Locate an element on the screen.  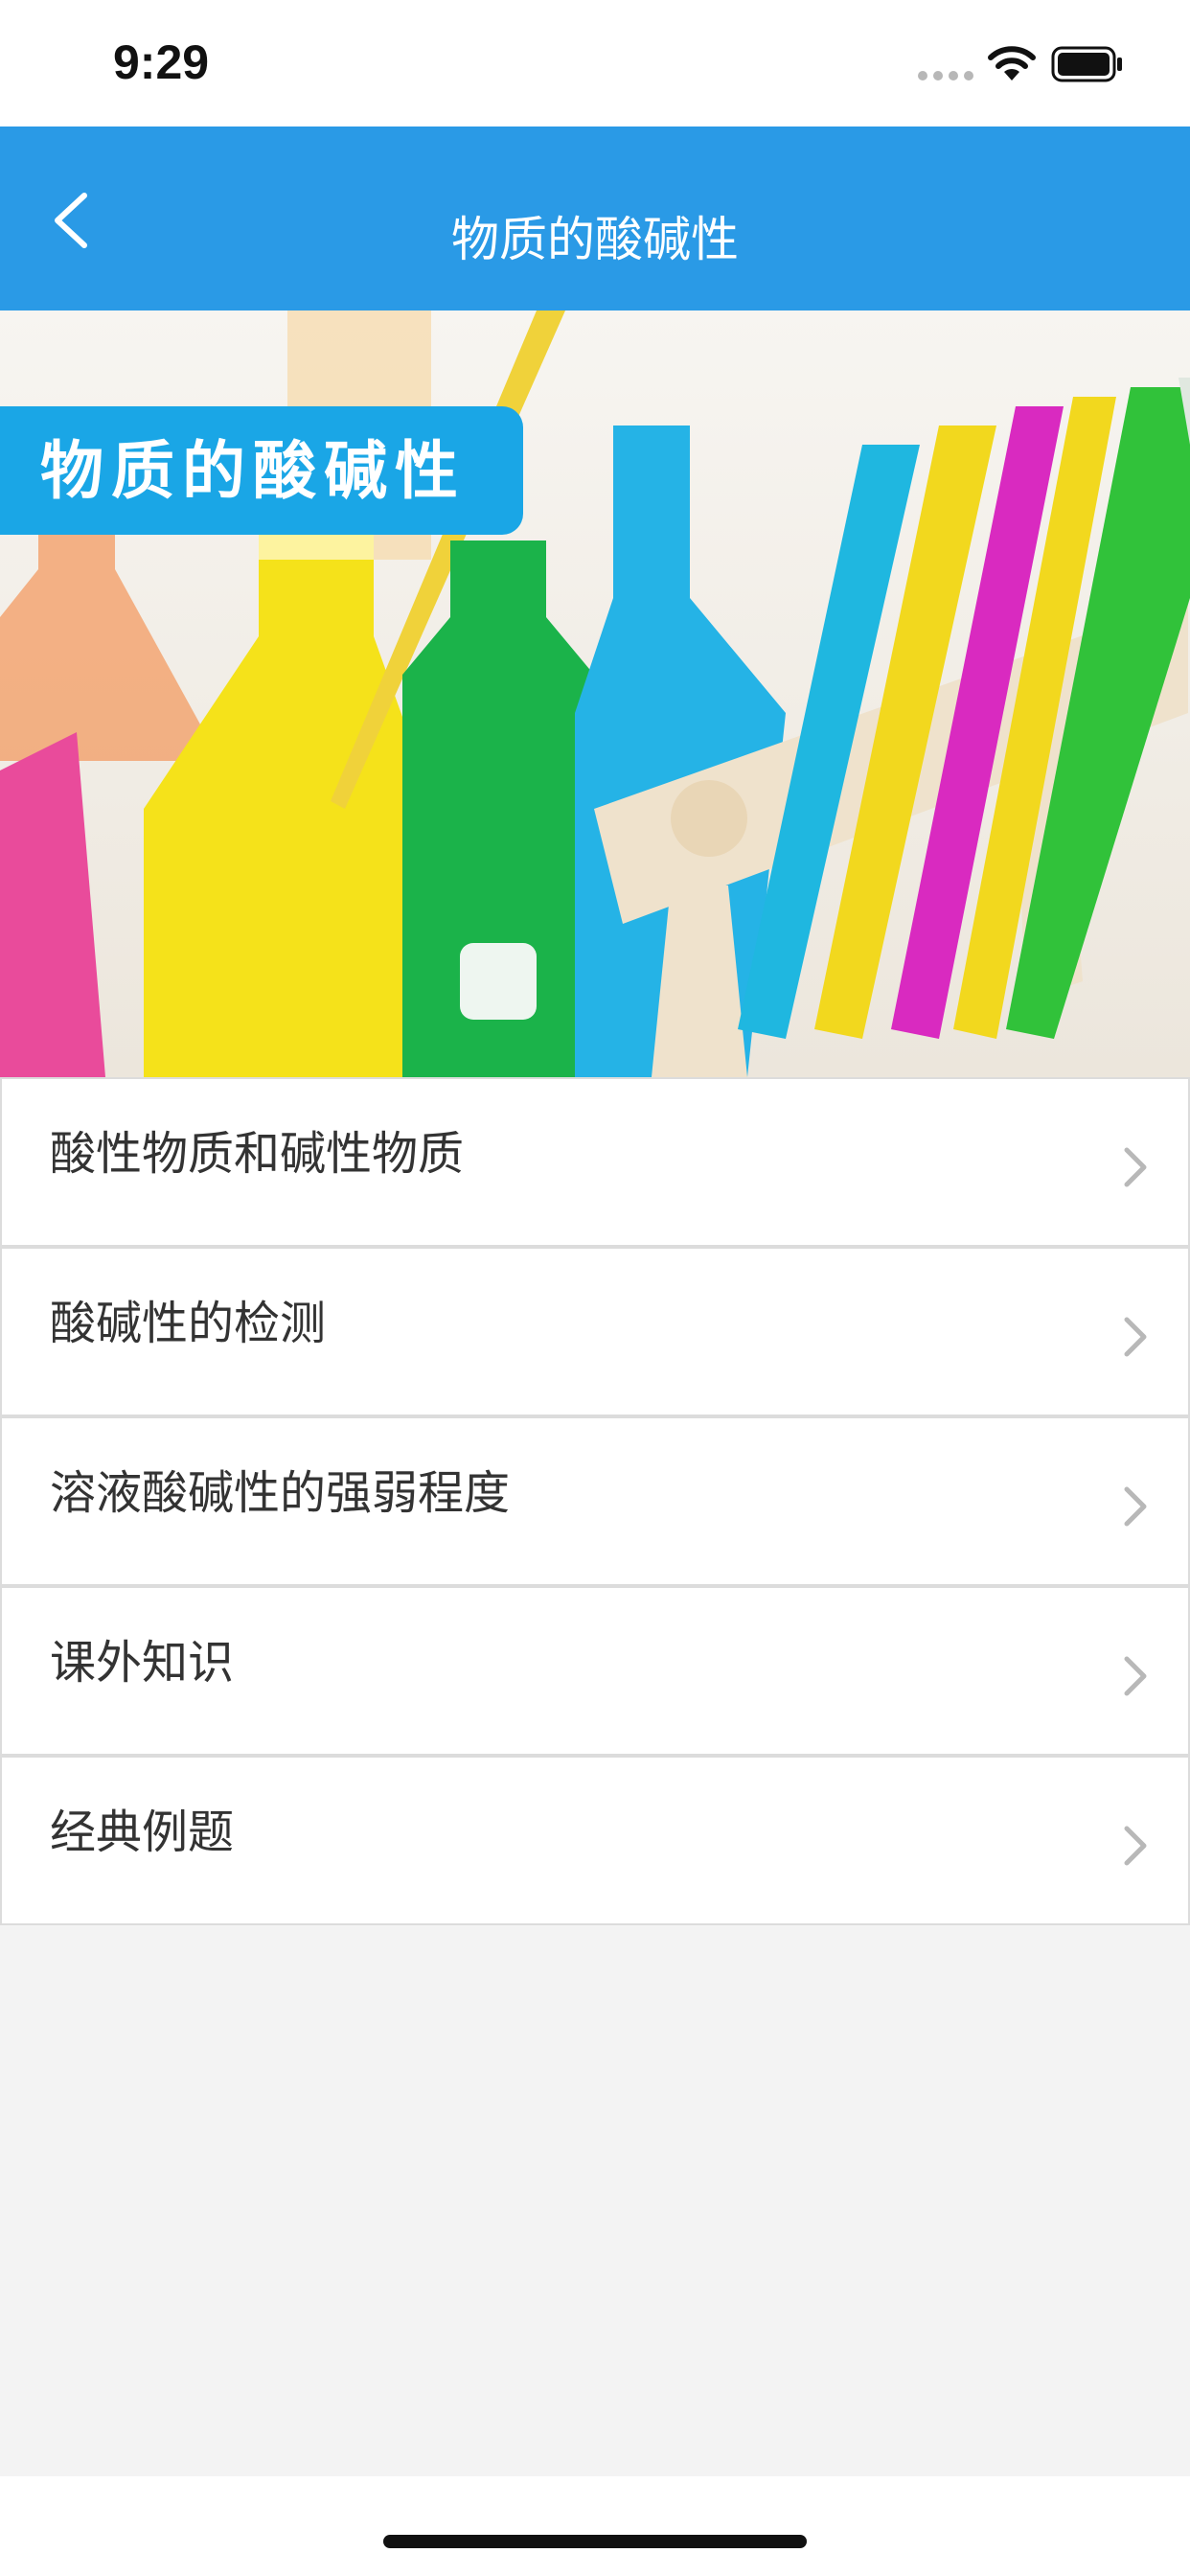
banner-title: 物质的酸碱性 is located at coordinates (253, 471).